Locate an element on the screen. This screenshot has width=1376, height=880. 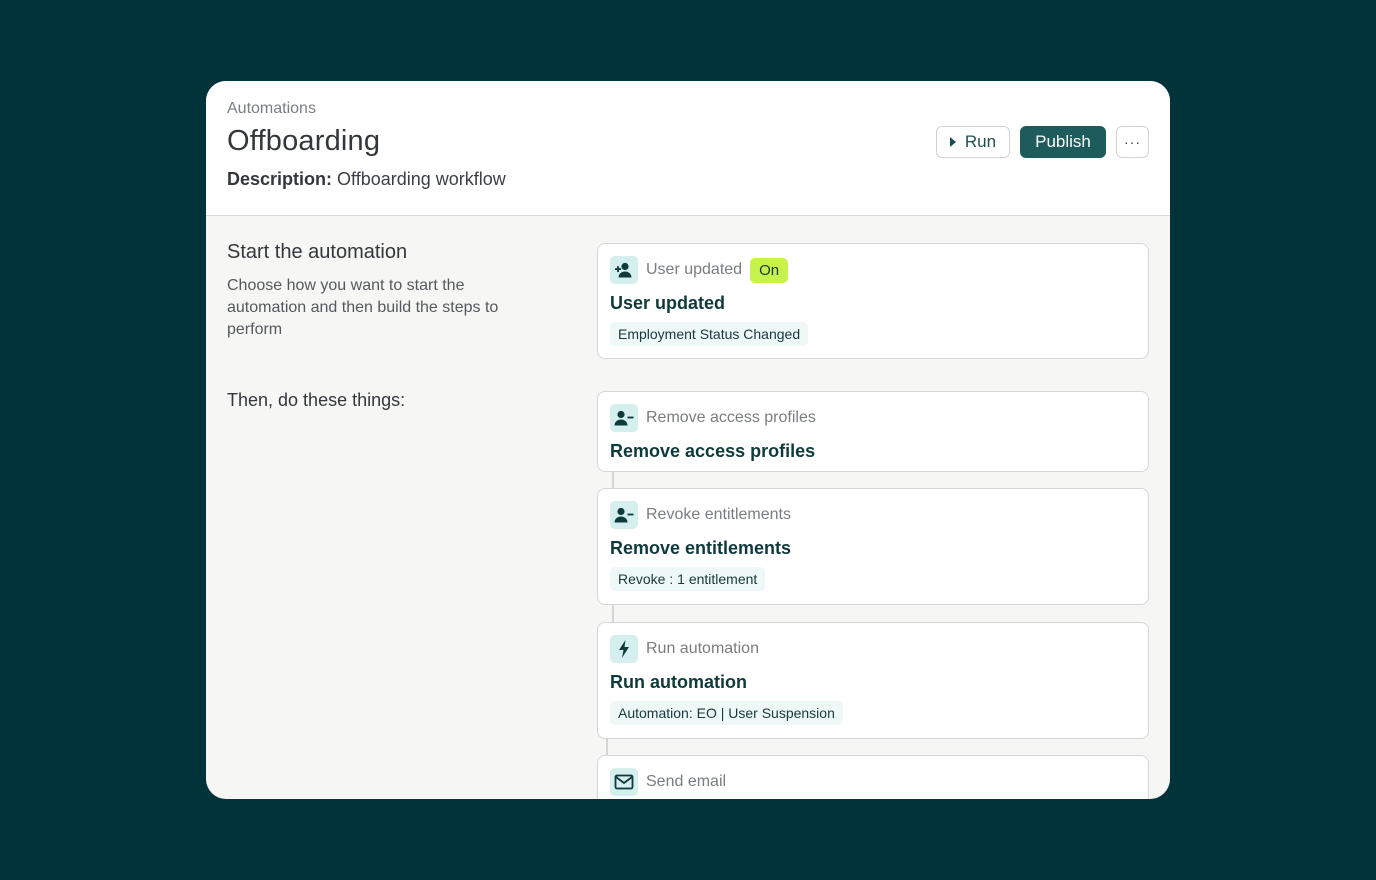
description-value: Offboarding workflow is located at coordinates (421, 179).